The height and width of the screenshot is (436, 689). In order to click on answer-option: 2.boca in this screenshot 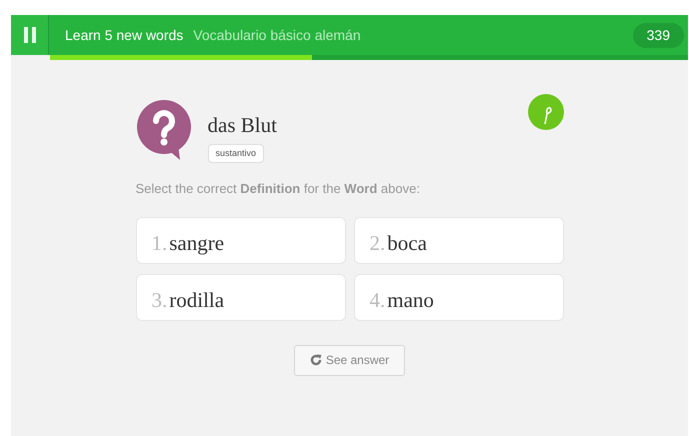, I will do `click(459, 240)`.